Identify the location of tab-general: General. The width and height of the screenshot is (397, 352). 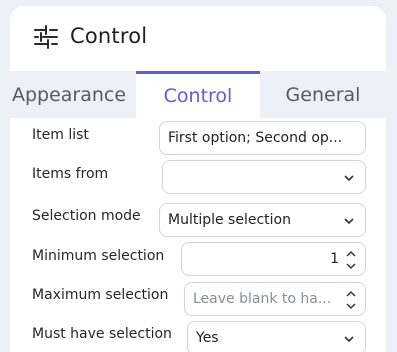
(323, 94).